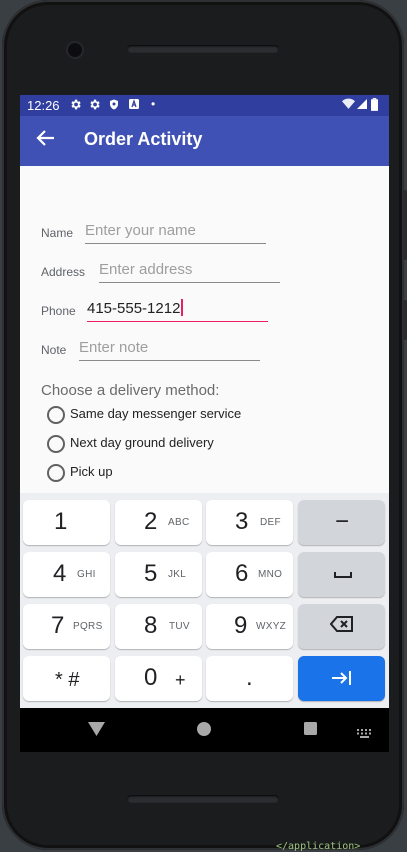  I want to click on key-next, so click(341, 678).